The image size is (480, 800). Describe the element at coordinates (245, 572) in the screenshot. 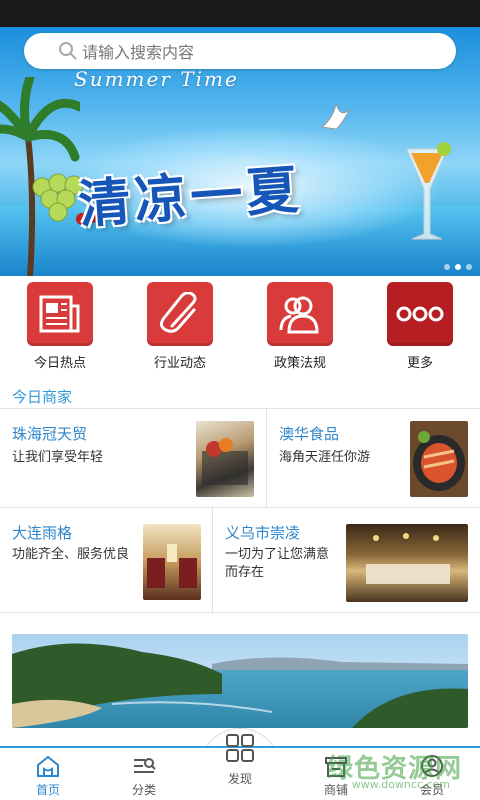

I see `shop-desc: 而存在` at that location.